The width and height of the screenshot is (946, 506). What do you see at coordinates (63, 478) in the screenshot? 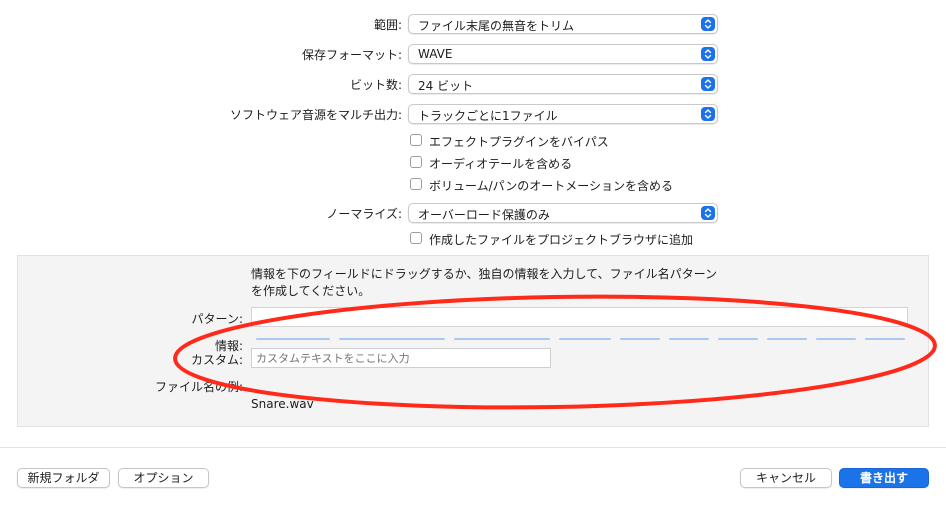
I see `new-folder-button: 新規フォルダ` at bounding box center [63, 478].